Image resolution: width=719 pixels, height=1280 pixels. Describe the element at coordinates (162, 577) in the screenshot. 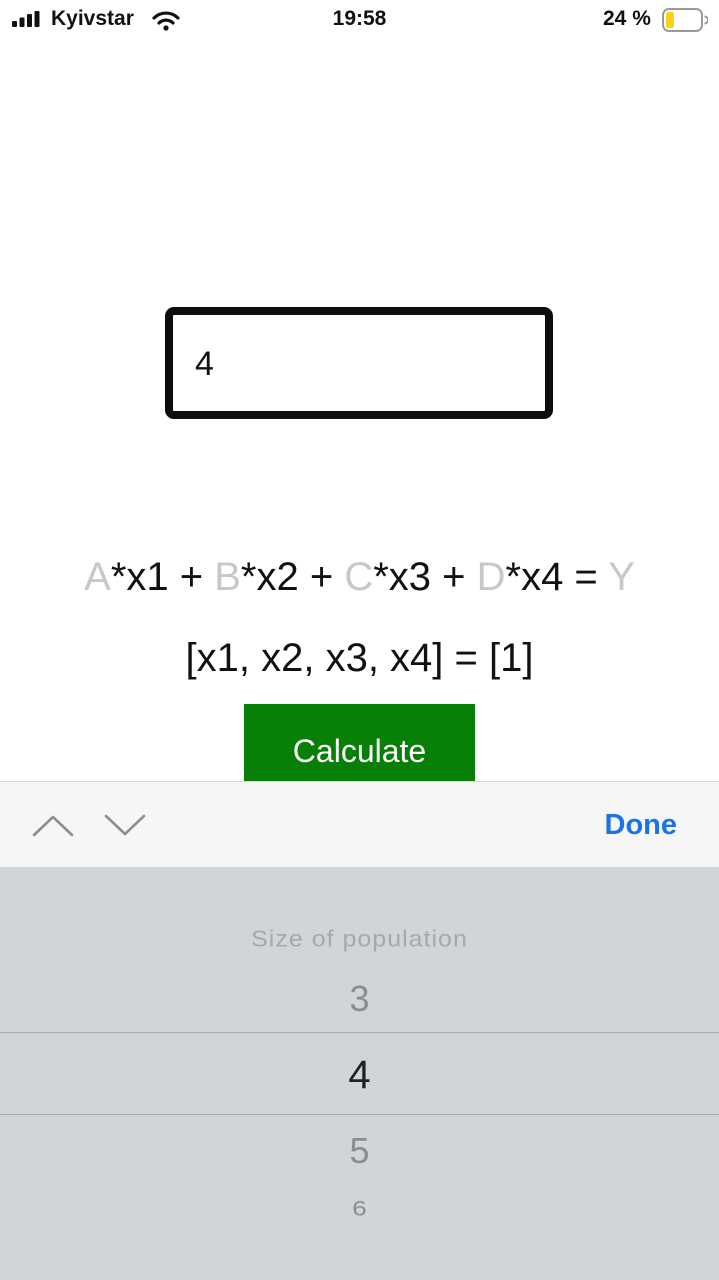

I see `term-1: *x1 +` at that location.